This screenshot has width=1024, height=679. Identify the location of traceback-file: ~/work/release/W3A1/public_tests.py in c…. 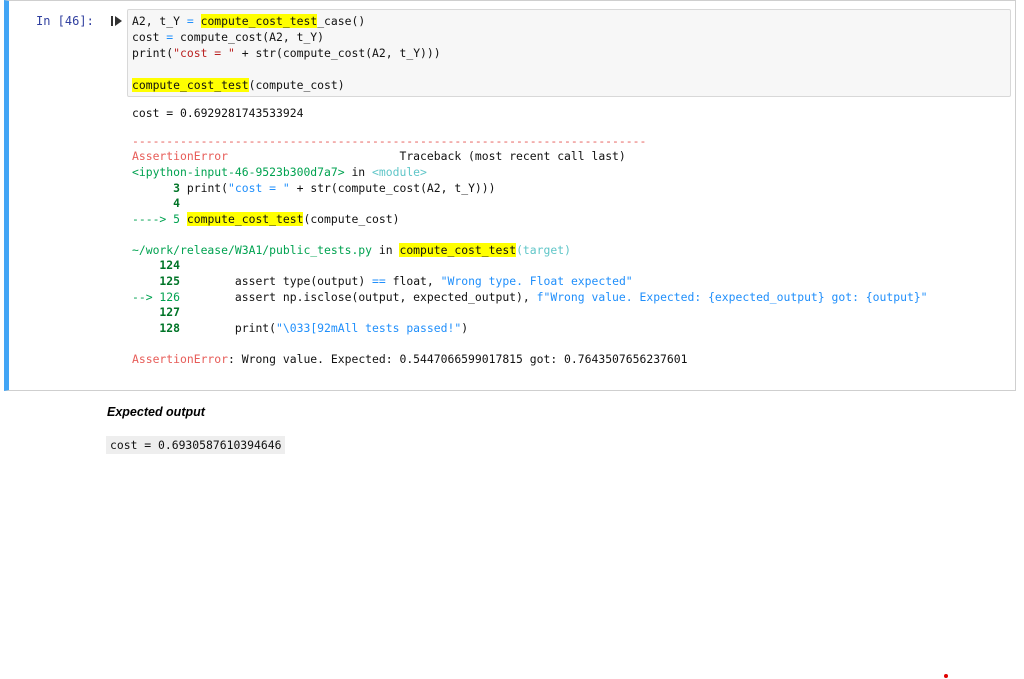
(351, 250).